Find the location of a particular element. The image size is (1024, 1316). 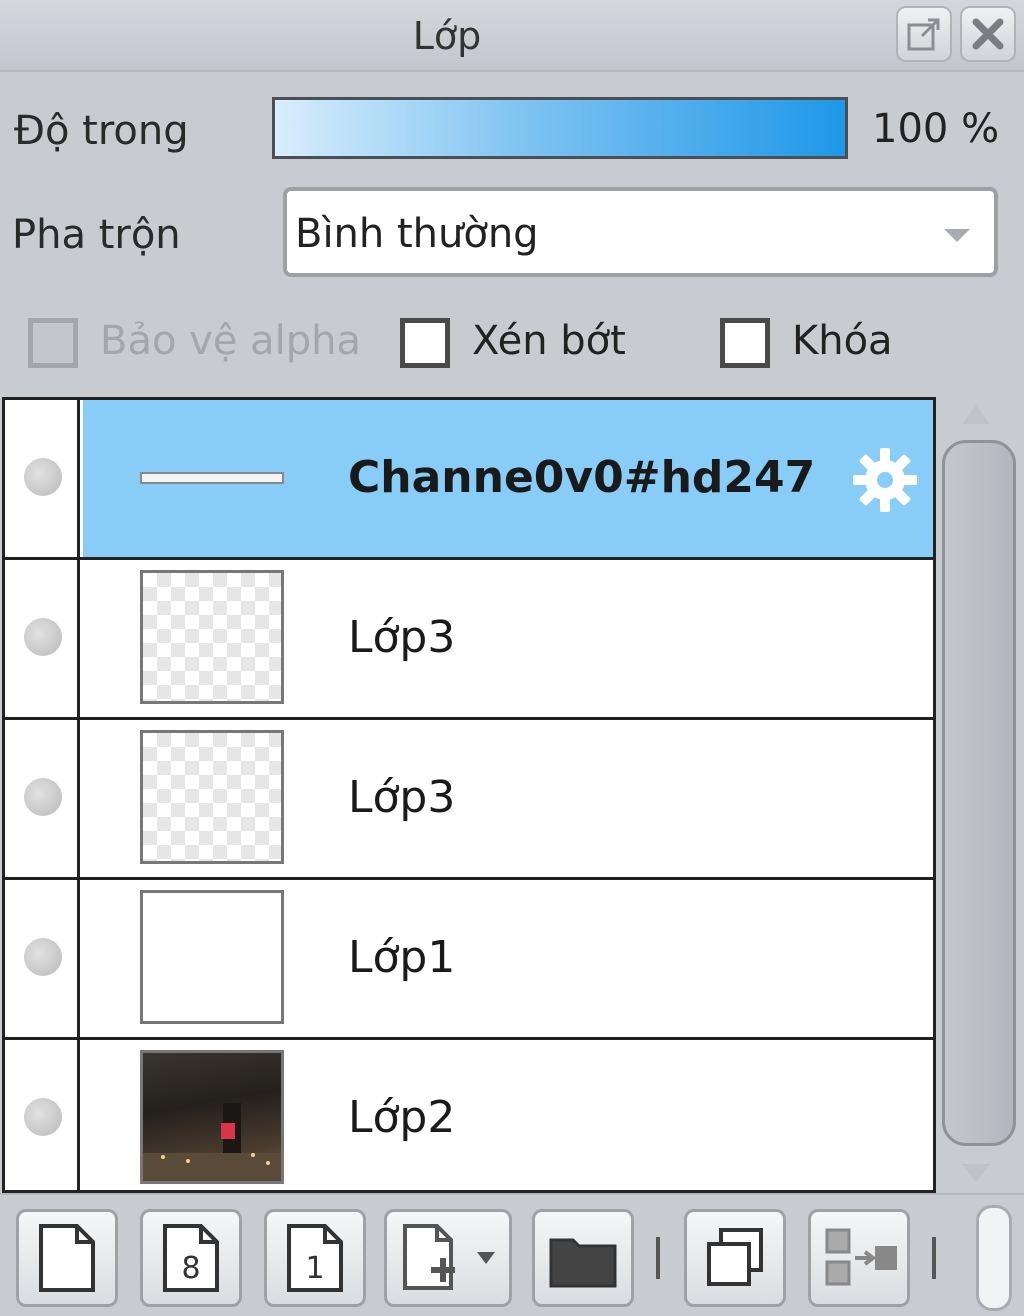

scroll-down-arrow-icon is located at coordinates (976, 1173).